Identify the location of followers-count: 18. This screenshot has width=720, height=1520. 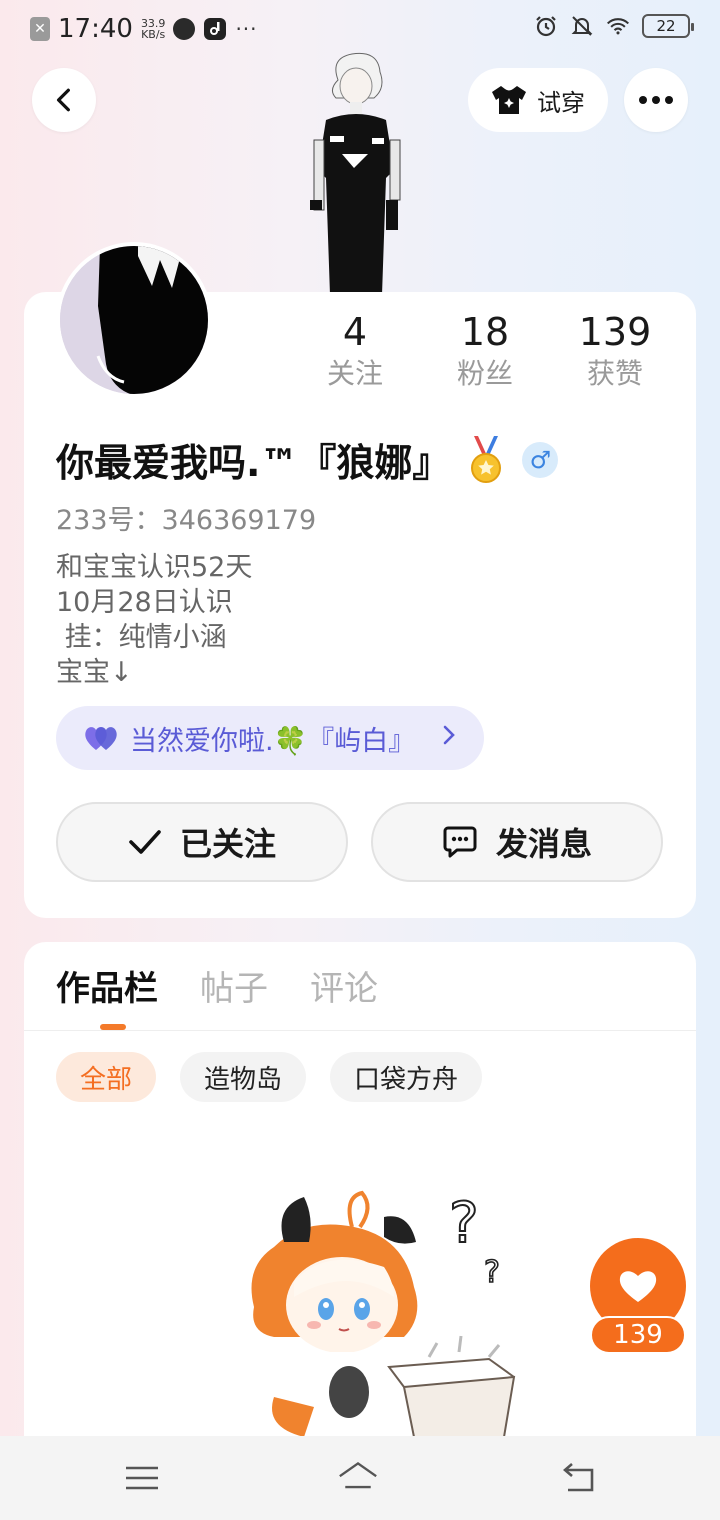
(485, 332).